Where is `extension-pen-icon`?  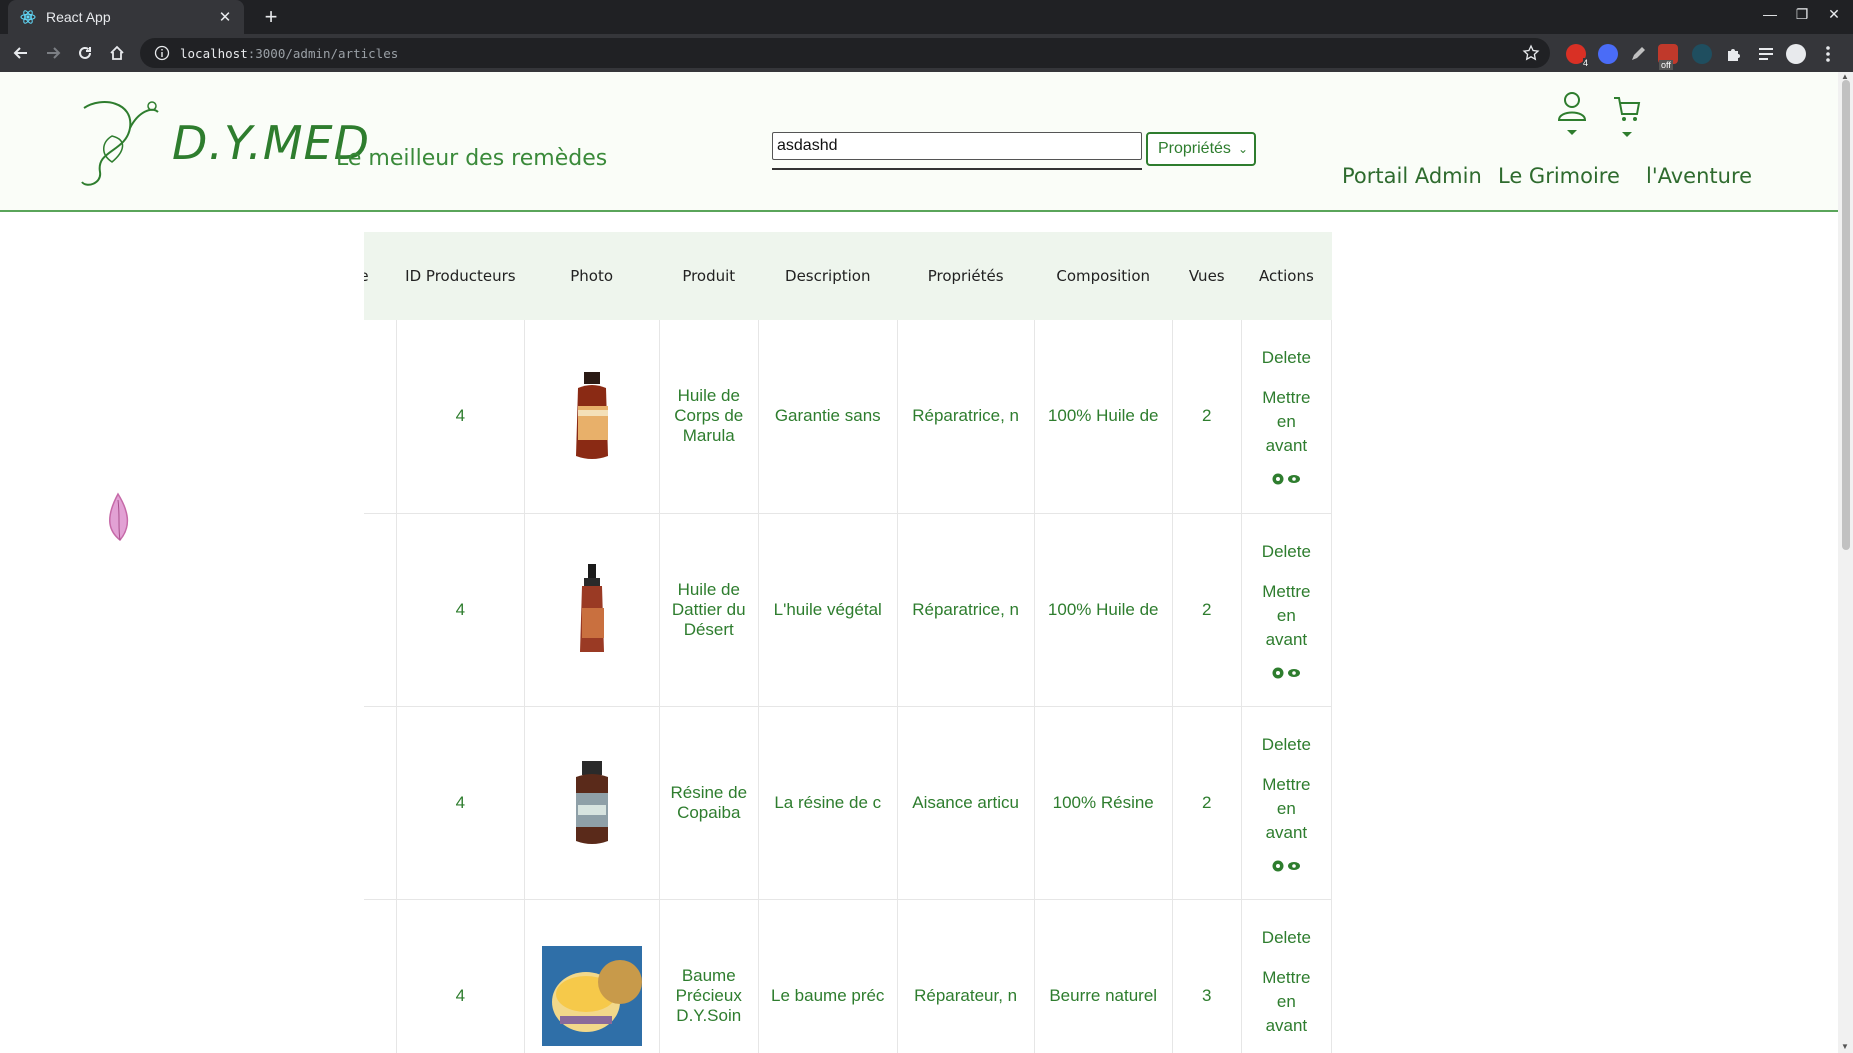
extension-pen-icon is located at coordinates (1638, 54).